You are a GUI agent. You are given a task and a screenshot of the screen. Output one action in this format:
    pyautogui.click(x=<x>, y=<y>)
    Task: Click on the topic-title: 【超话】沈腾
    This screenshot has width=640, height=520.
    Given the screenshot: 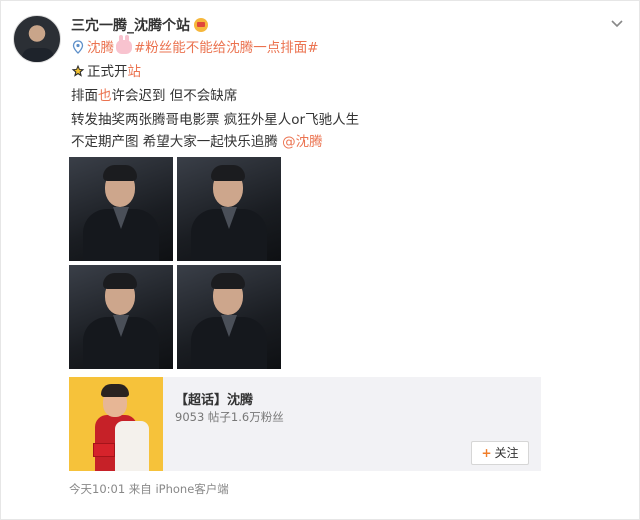 What is the action you would take?
    pyautogui.click(x=214, y=398)
    